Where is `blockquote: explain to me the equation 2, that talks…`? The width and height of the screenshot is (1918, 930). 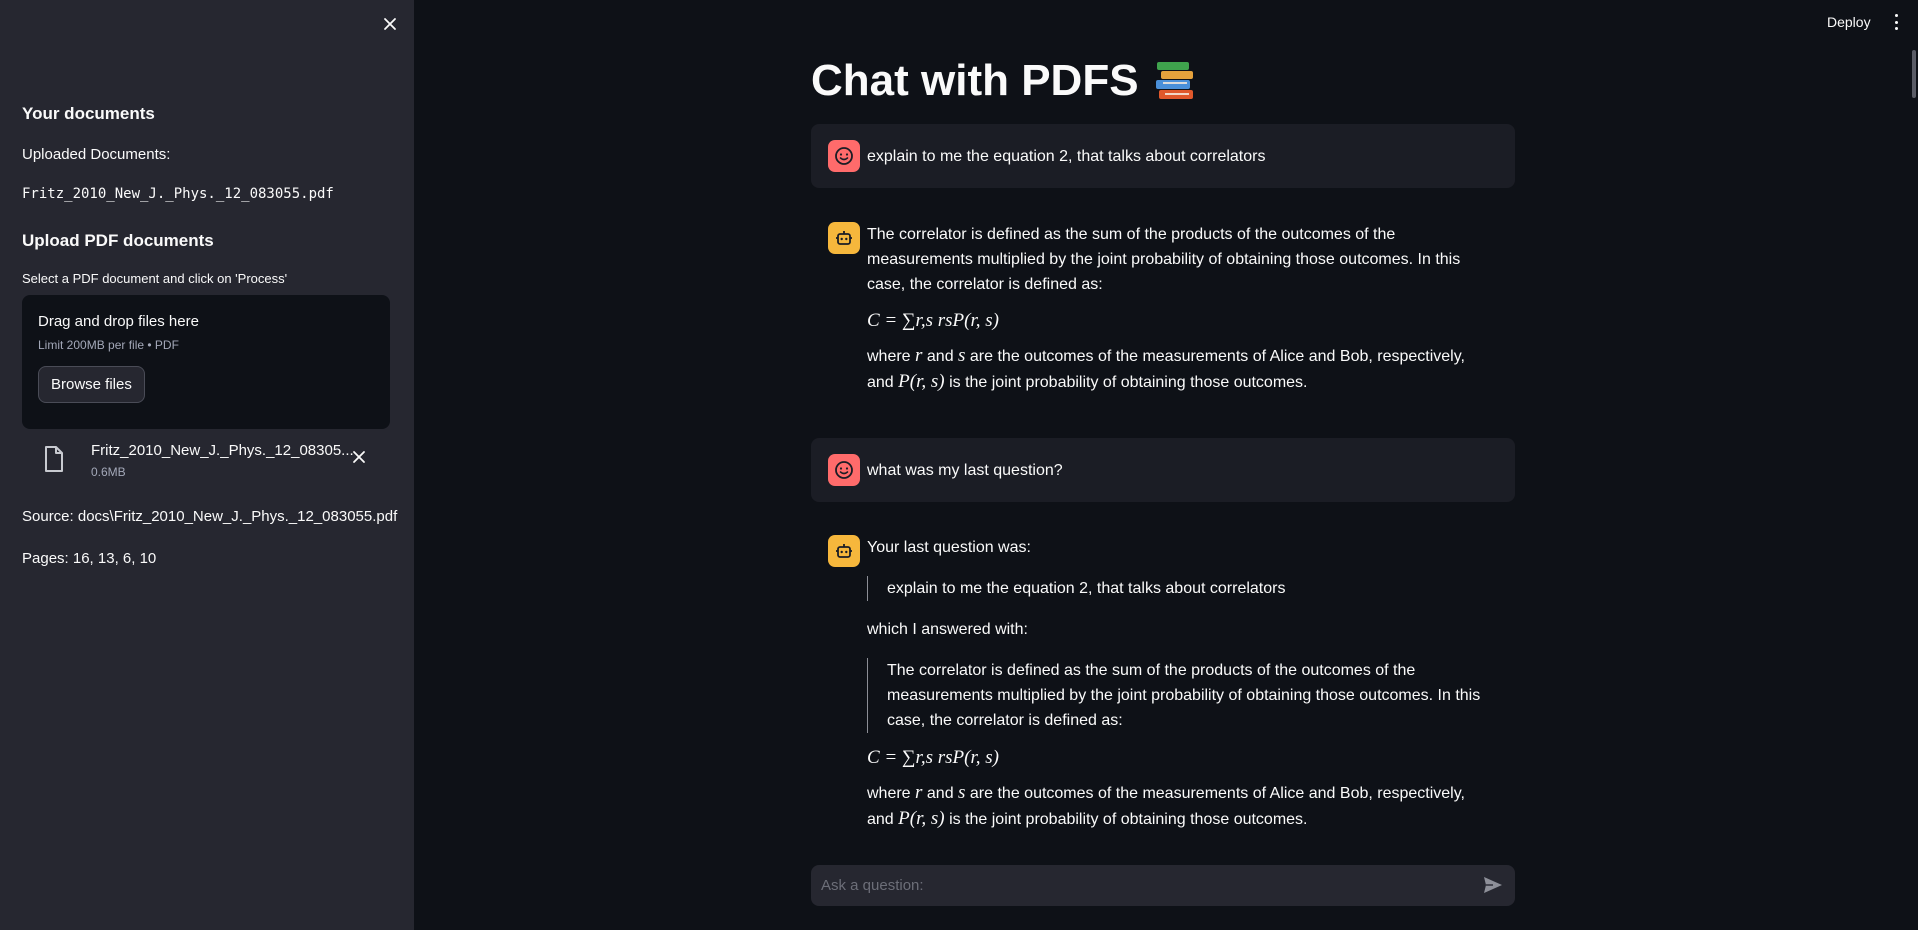 blockquote: explain to me the equation 2, that talks… is located at coordinates (1181, 588).